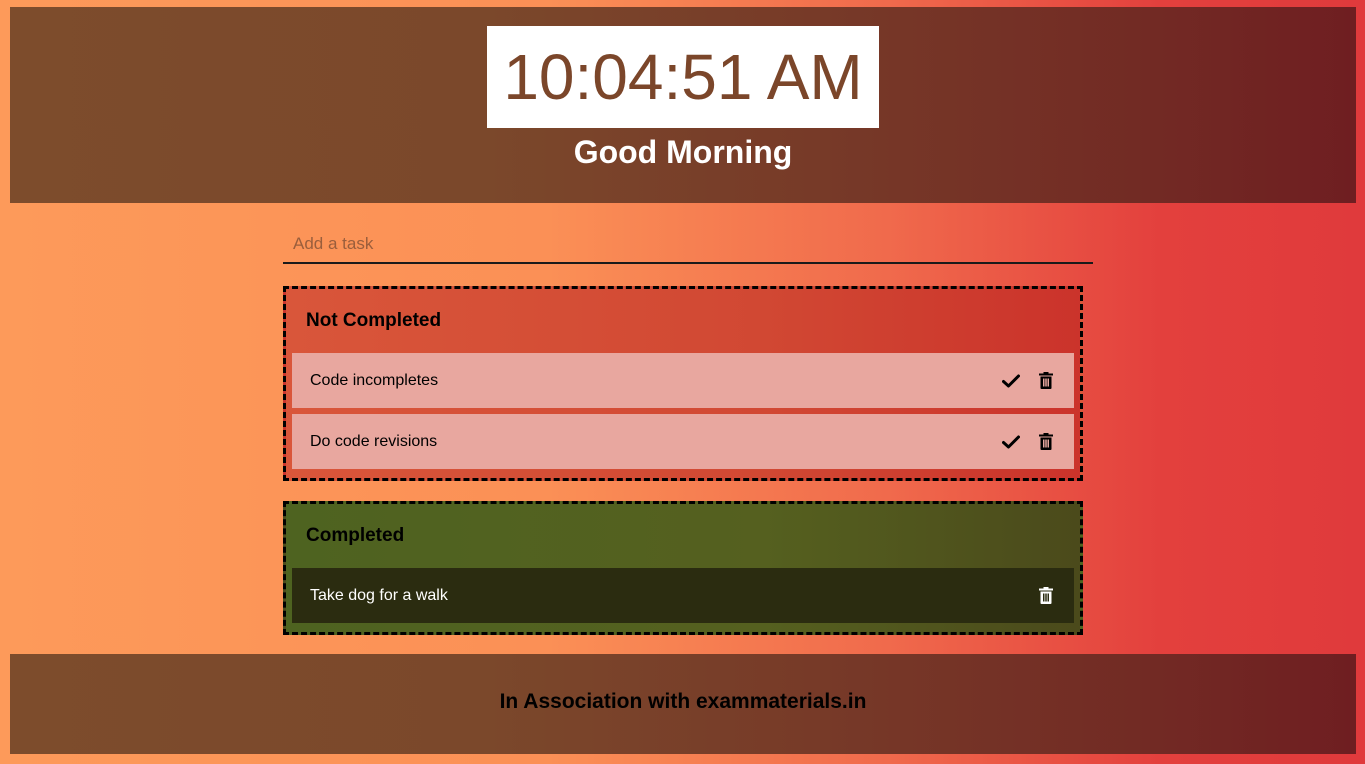  Describe the element at coordinates (683, 595) in the screenshot. I see `task-item: Take dog for a walk` at that location.